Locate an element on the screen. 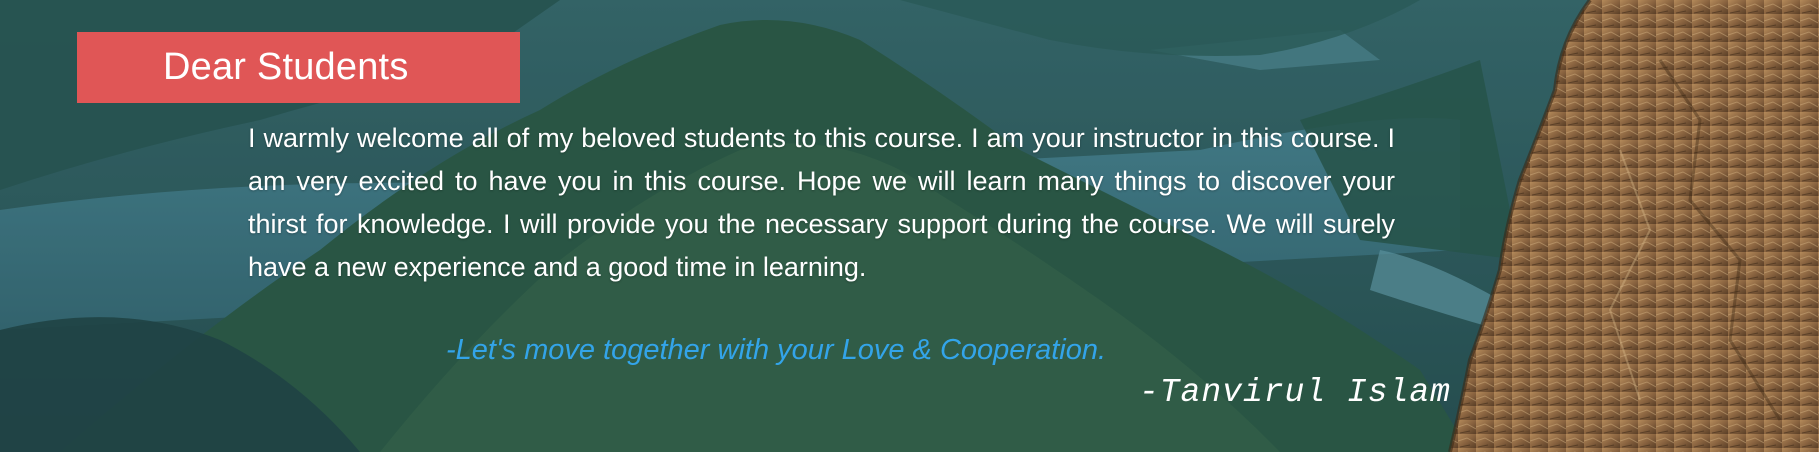 This screenshot has height=452, width=1819. signature-text: -Tanvirul Islam is located at coordinates (1294, 392).